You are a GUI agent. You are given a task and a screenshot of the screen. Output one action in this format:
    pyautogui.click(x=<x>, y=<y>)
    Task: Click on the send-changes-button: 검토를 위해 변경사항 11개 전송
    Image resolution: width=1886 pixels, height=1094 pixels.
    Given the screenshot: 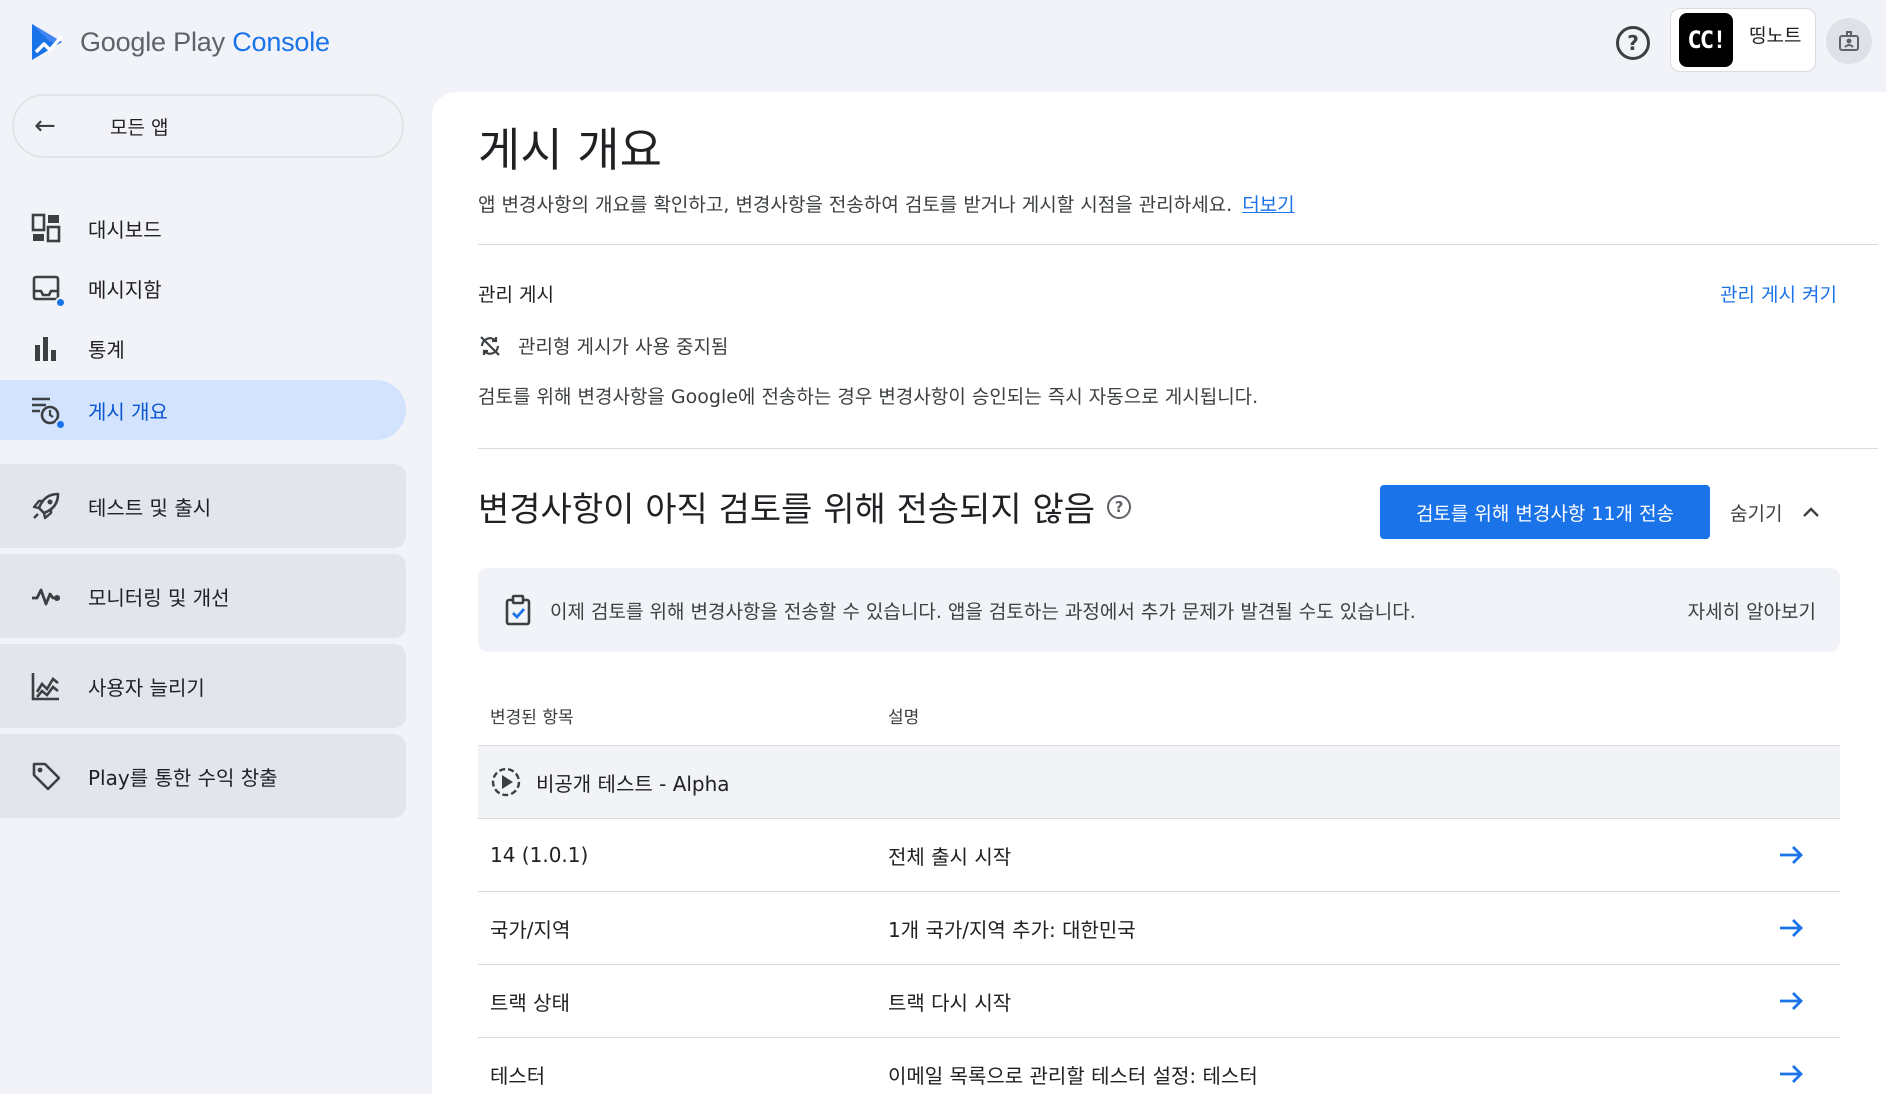 What is the action you would take?
    pyautogui.click(x=1545, y=512)
    